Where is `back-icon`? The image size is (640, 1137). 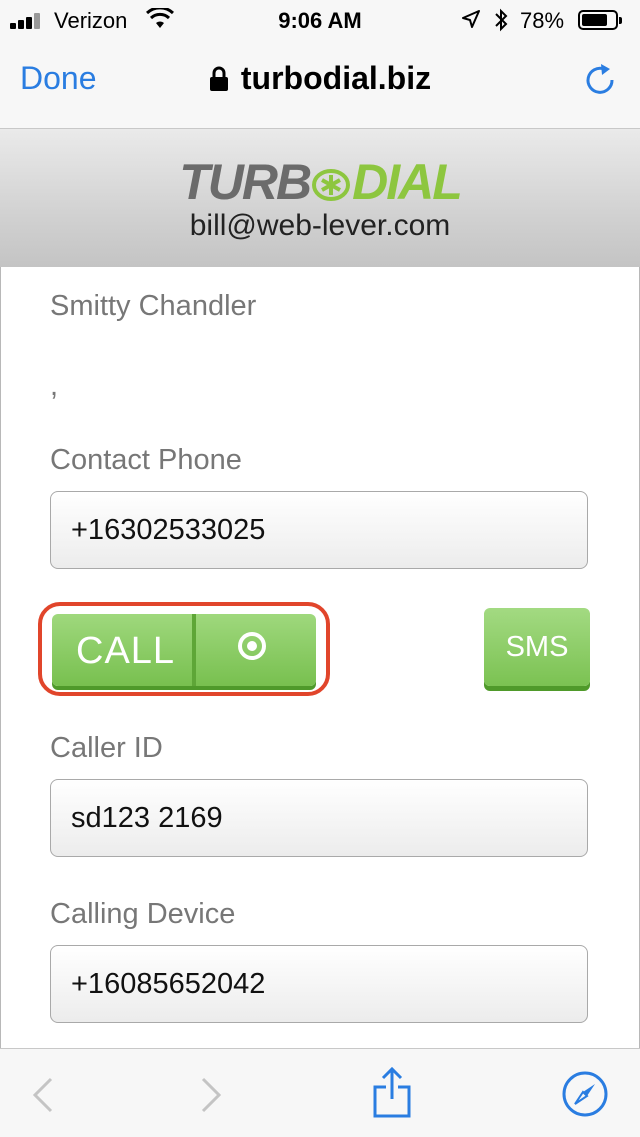 back-icon is located at coordinates (43, 1095).